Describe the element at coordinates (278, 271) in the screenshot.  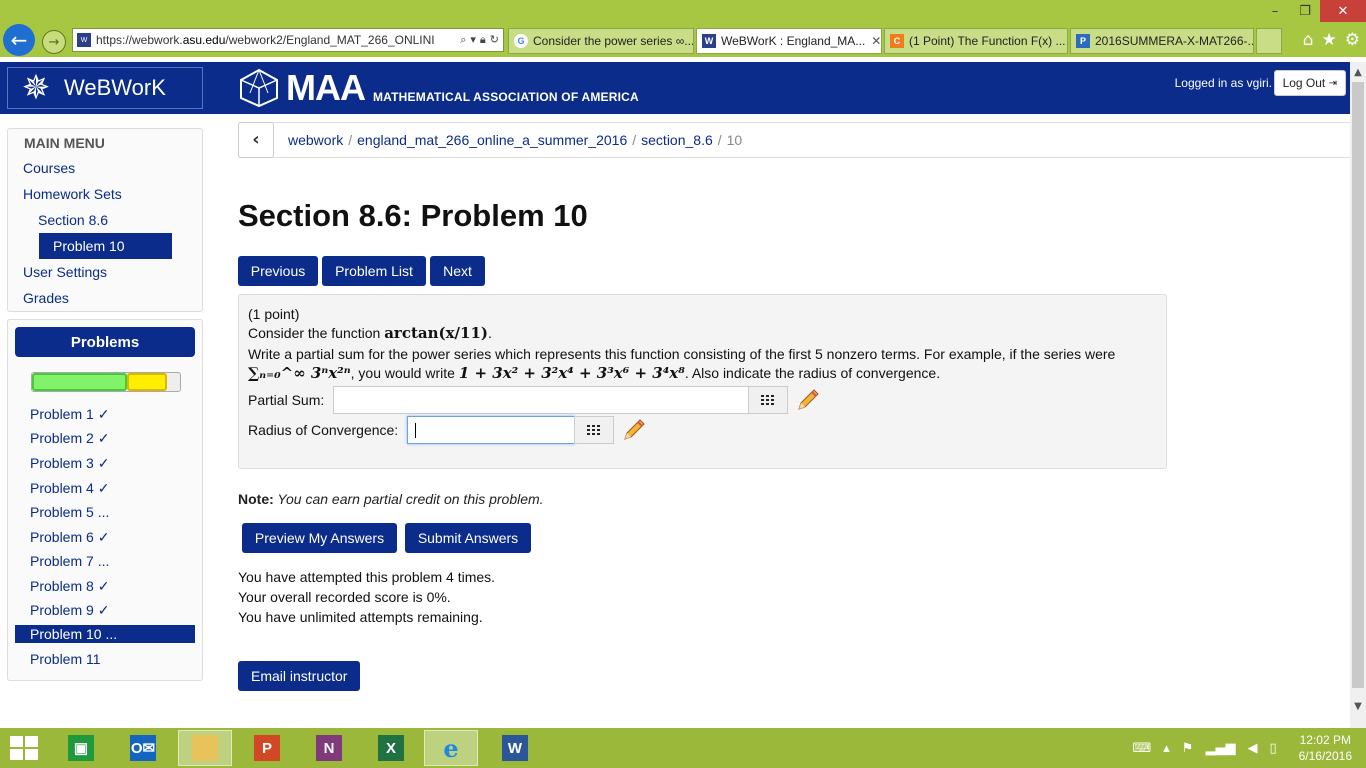
I see `previous-button: Previous` at that location.